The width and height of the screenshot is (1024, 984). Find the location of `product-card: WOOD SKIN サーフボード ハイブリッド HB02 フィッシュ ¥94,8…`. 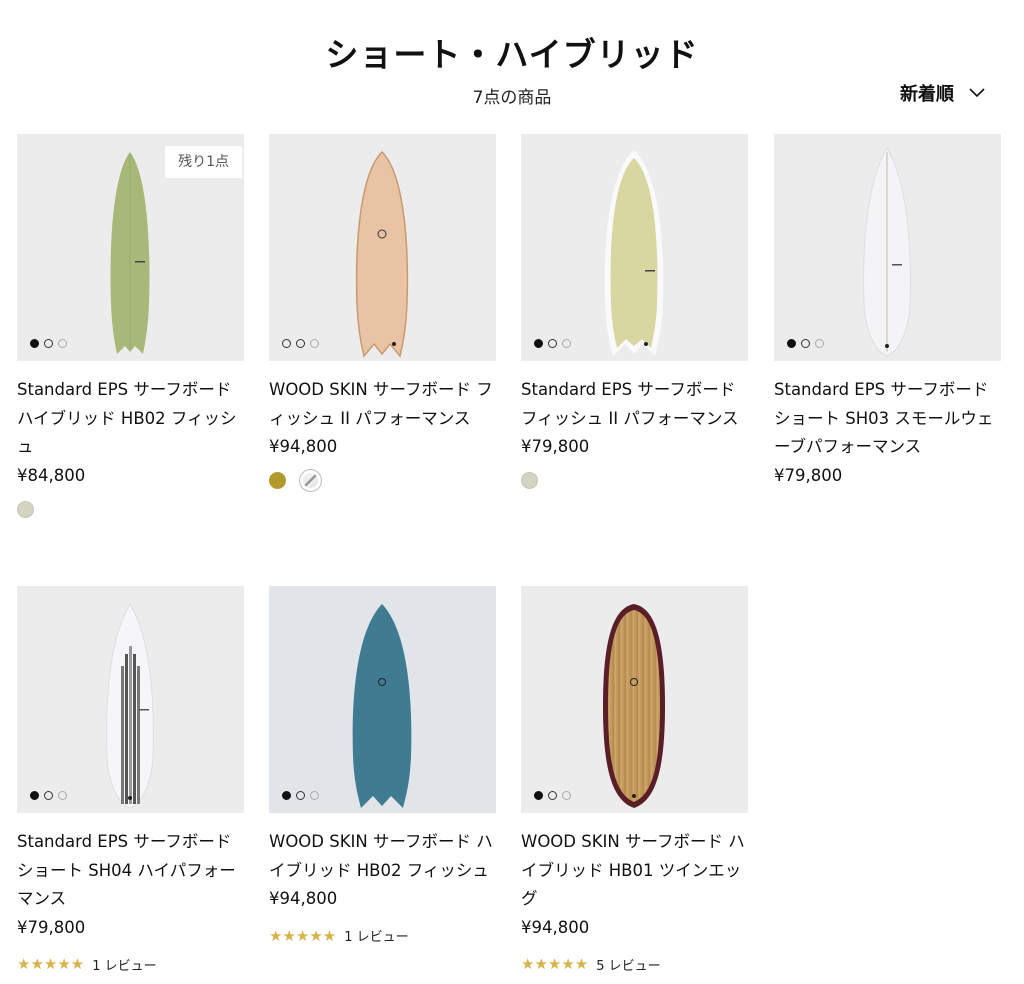

product-card: WOOD SKIN サーフボード ハイブリッド HB02 フィッシュ ¥94,8… is located at coordinates (382, 765).